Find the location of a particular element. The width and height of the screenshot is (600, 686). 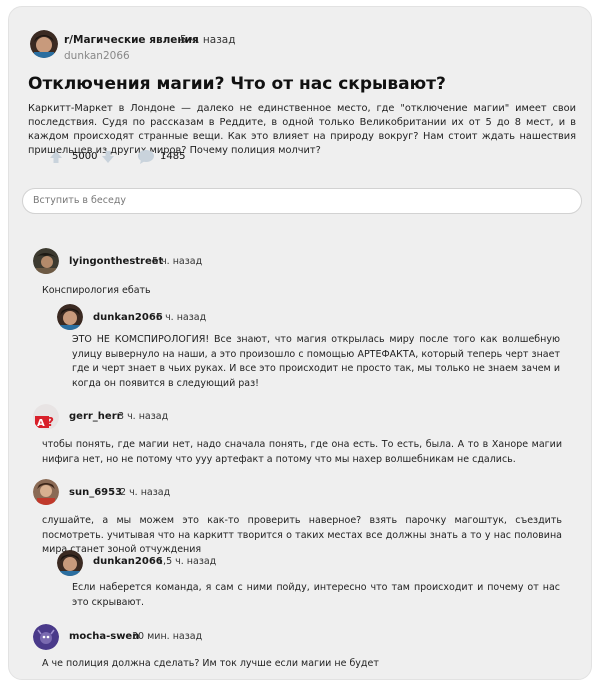

comment-username: sun_6953 is located at coordinates (95, 492).